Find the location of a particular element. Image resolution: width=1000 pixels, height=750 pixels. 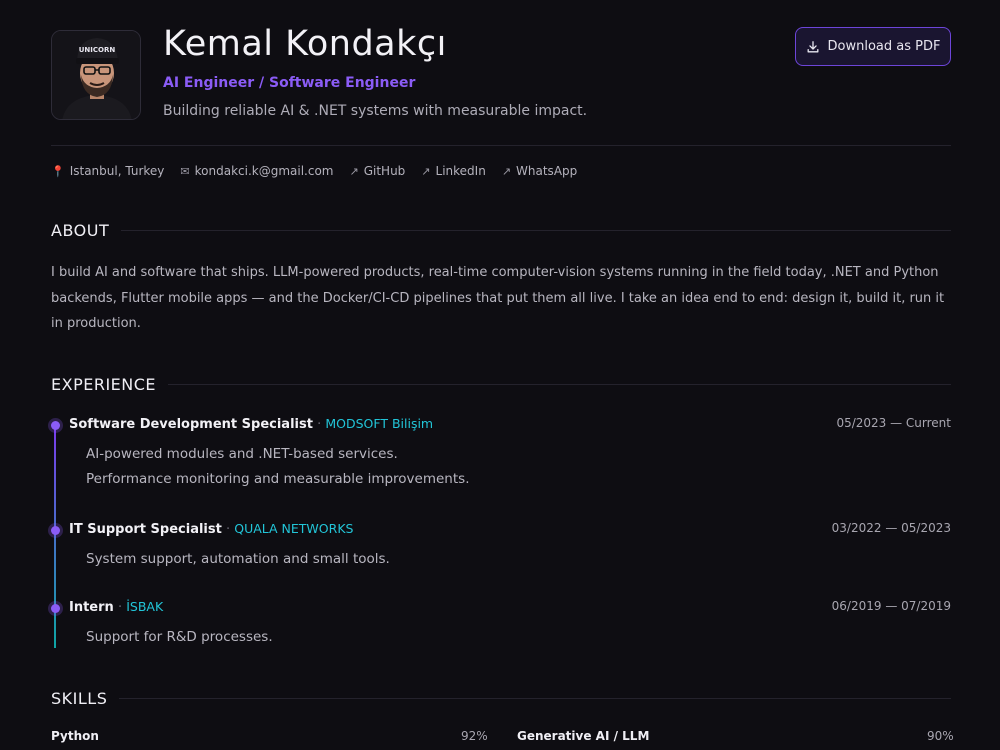

skill-percentage: 90% is located at coordinates (940, 736).